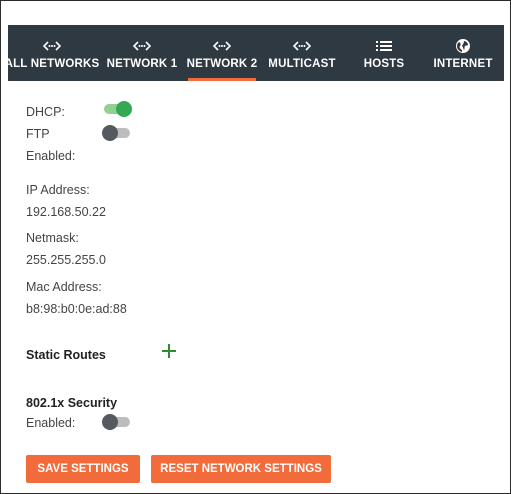 The image size is (511, 494). I want to click on tab-network-2: NETWORK 2, so click(222, 53).